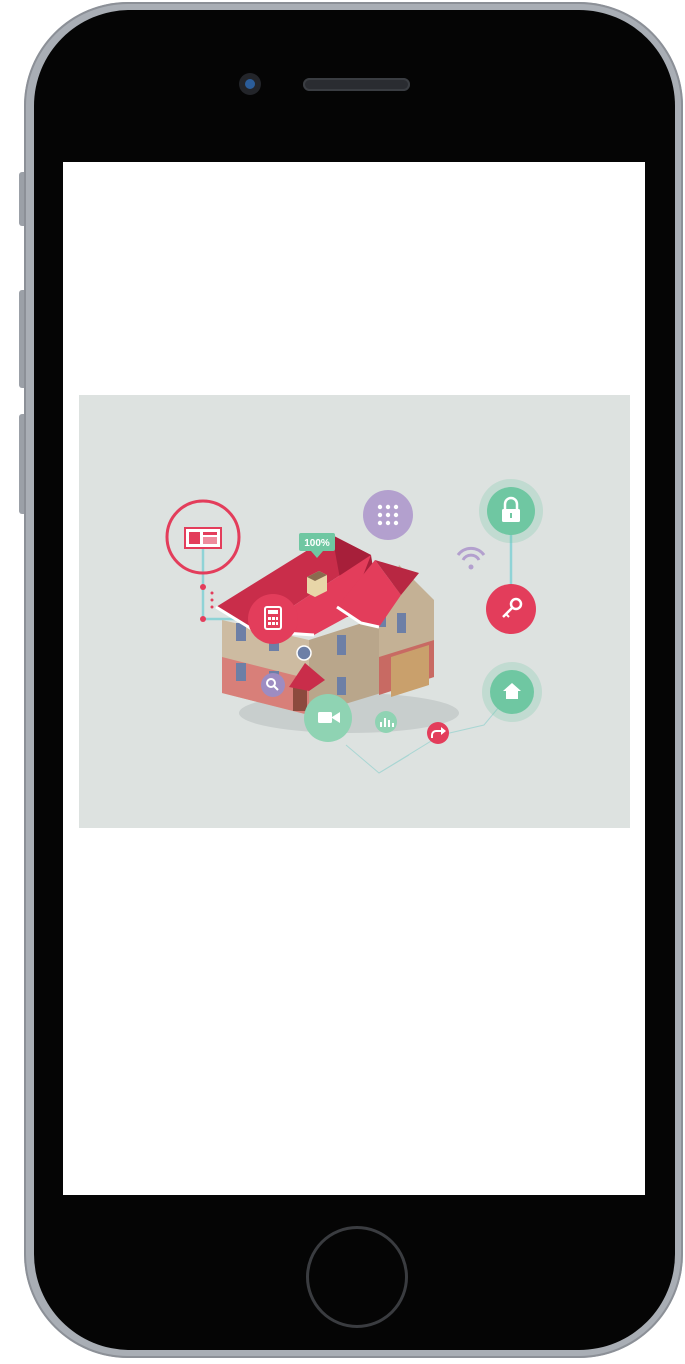  I want to click on earpiece-speaker, so click(356, 84).